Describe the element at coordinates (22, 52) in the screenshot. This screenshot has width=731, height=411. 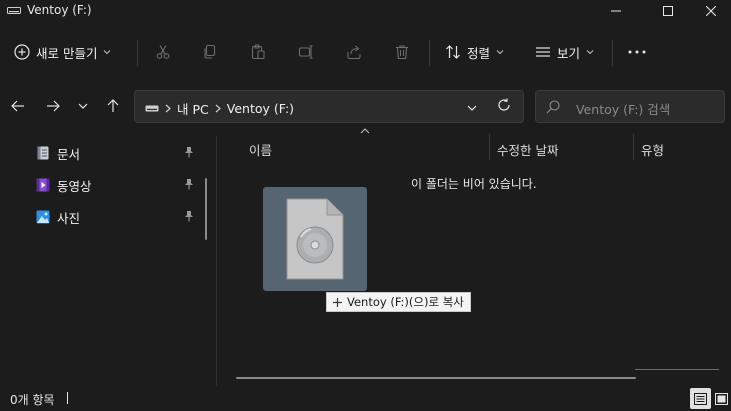
I see `plus-circle-icon` at that location.